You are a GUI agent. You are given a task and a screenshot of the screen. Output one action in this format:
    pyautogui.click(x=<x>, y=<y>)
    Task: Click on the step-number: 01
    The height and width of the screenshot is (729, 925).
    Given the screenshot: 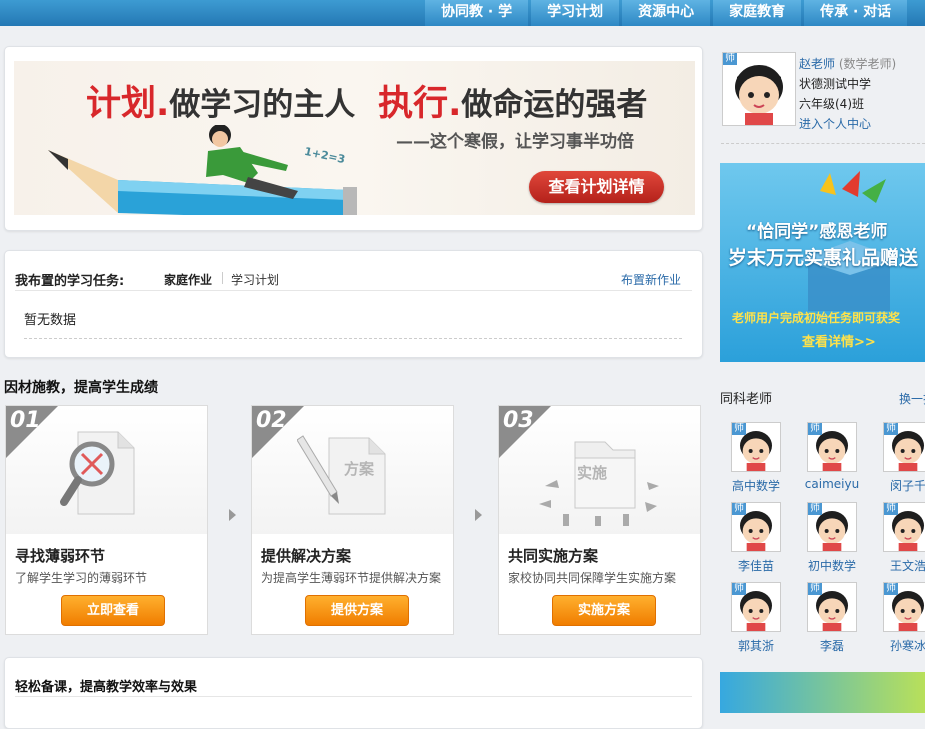 What is the action you would take?
    pyautogui.click(x=25, y=420)
    